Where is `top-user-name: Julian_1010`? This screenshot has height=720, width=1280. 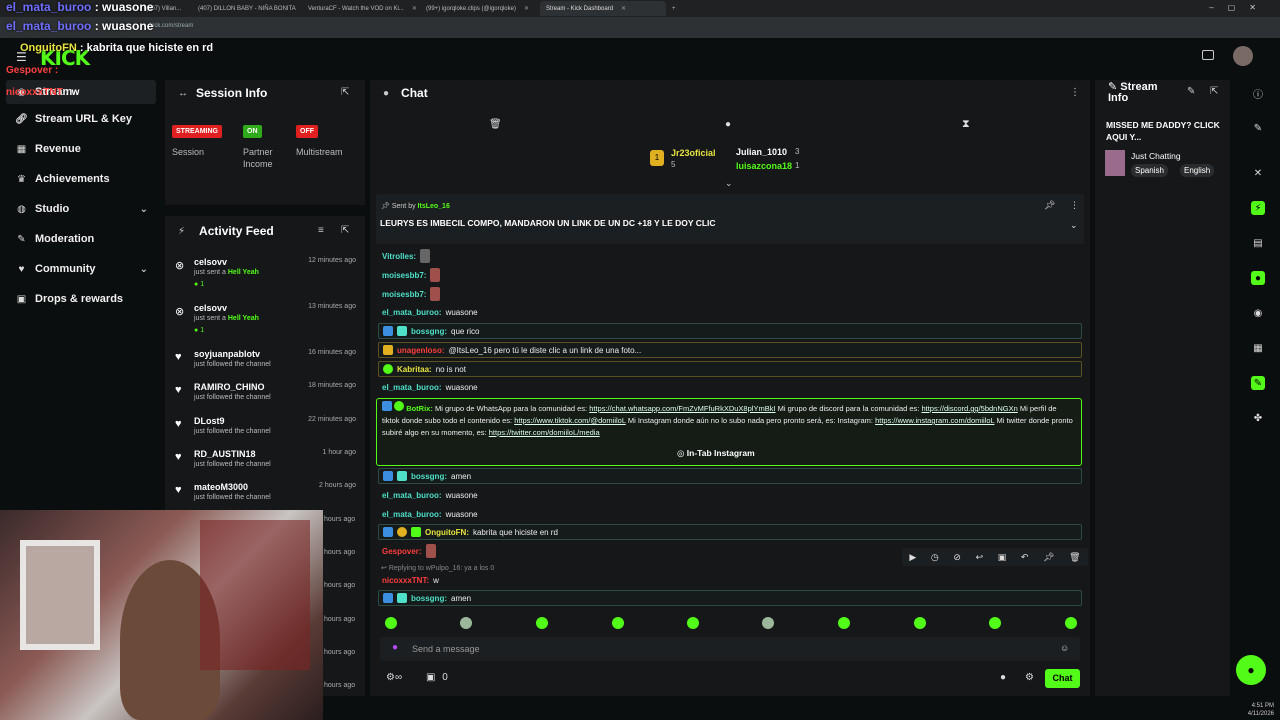
top-user-name: Julian_1010 is located at coordinates (761, 152).